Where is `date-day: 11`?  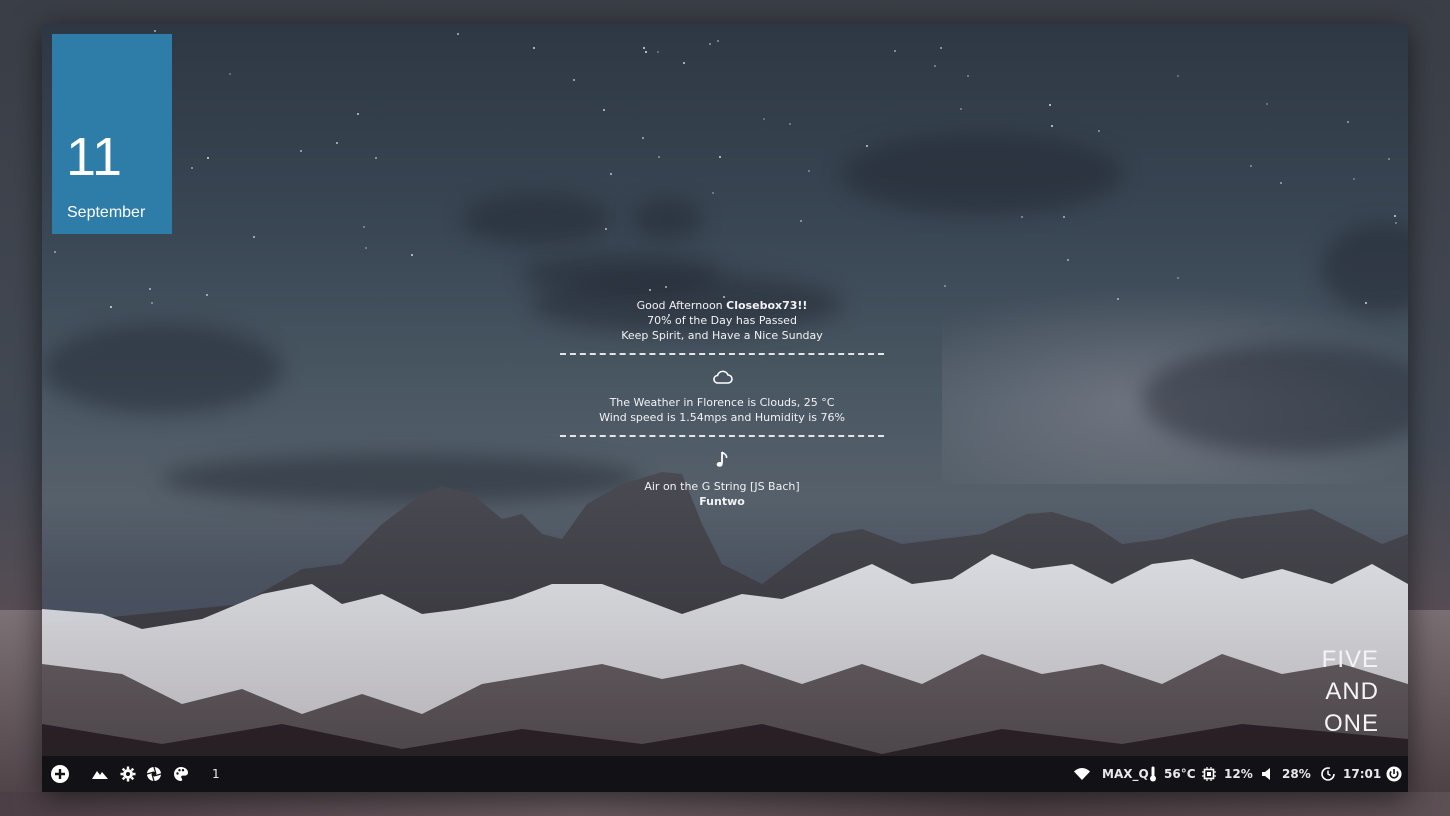
date-day: 11 is located at coordinates (94, 157).